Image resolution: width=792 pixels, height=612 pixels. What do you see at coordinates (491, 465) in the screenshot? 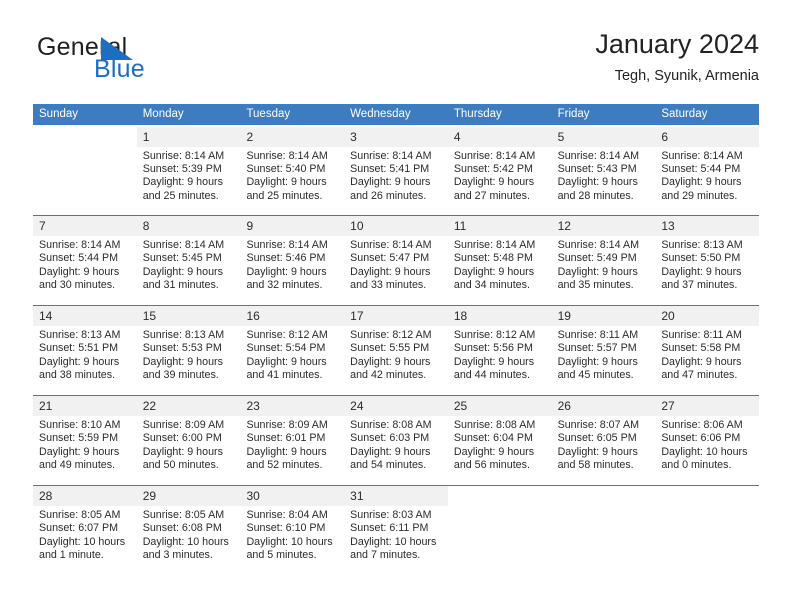
I see `day-info-daylight2: and 56 minutes.` at bounding box center [491, 465].